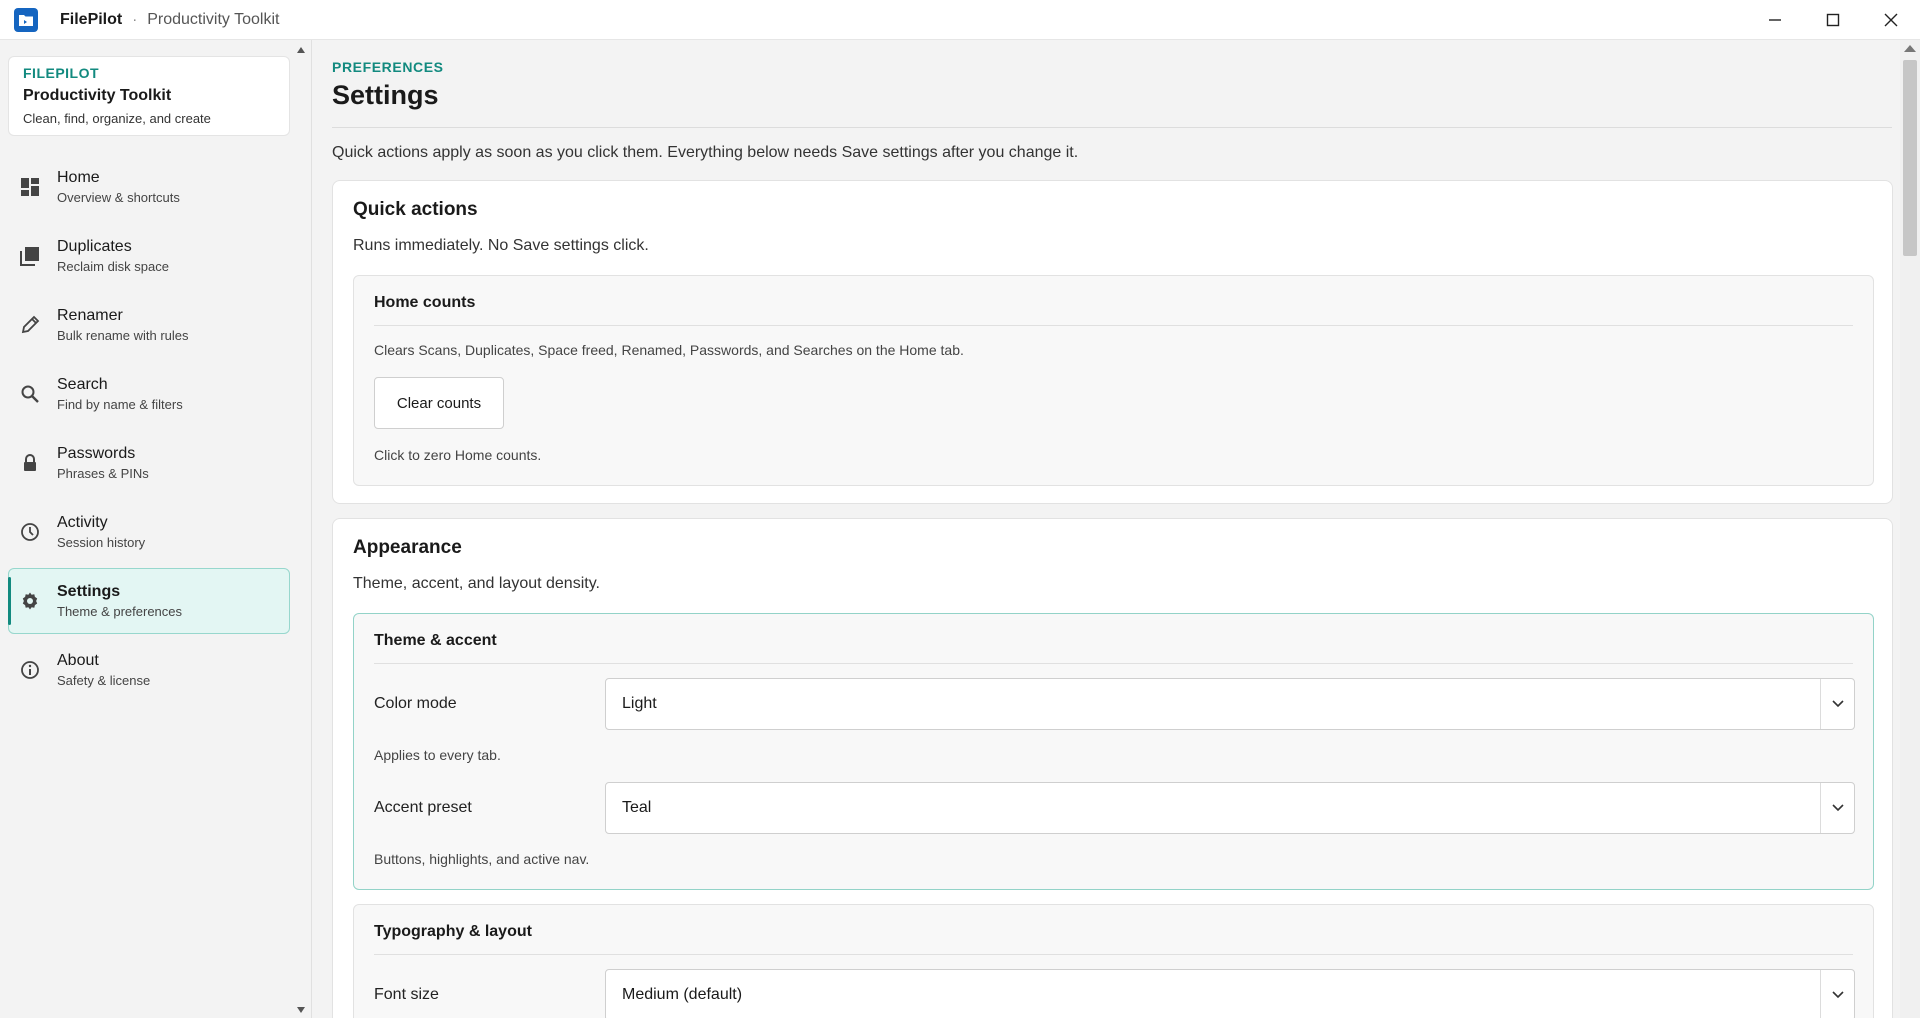  I want to click on brand-description: Clean, find, organize, and create, so click(117, 118).